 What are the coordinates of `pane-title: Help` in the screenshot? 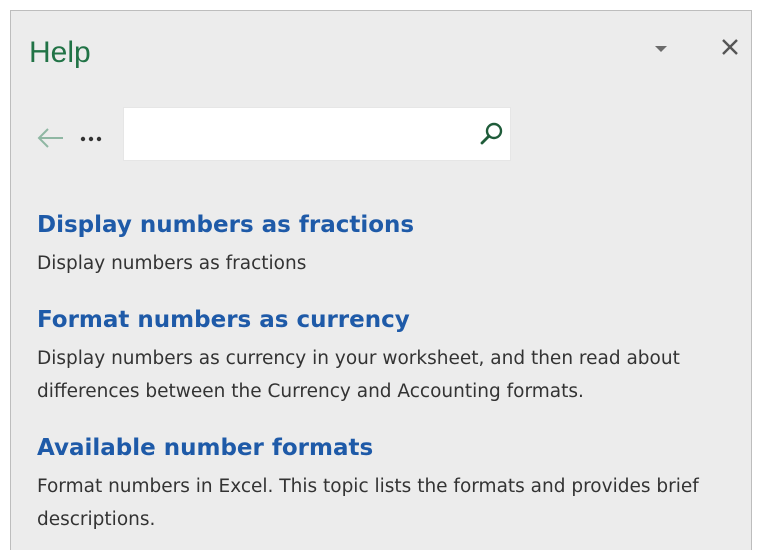 It's located at (60, 52).